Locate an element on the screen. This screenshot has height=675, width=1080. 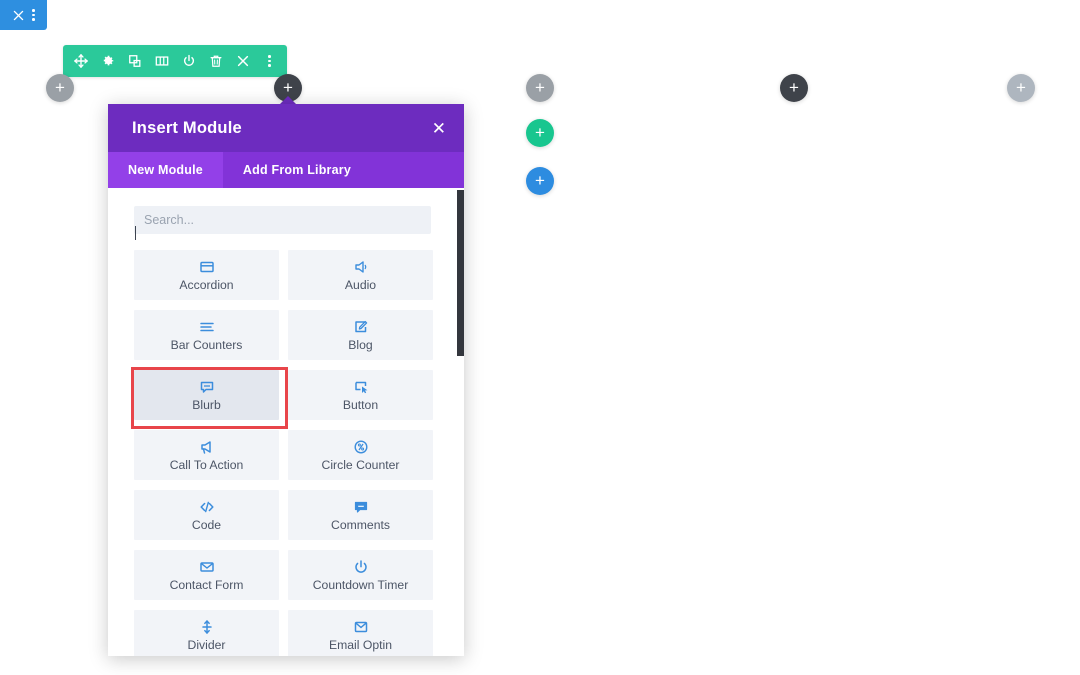
module-tile-divider: Divider is located at coordinates (206, 633).